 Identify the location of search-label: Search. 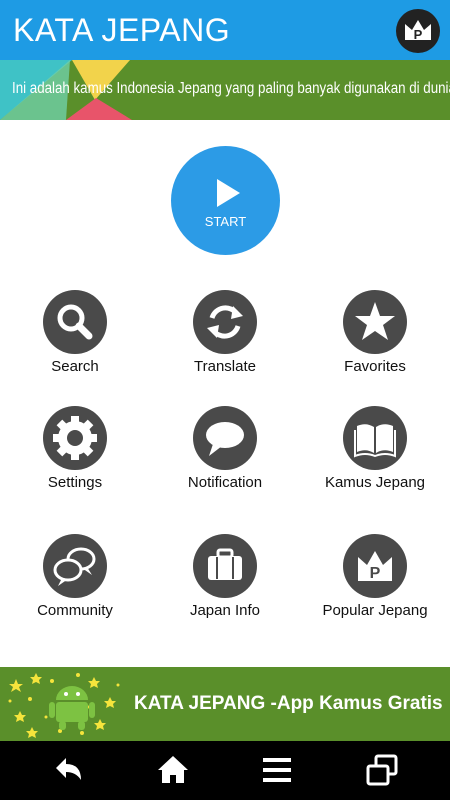
(75, 366).